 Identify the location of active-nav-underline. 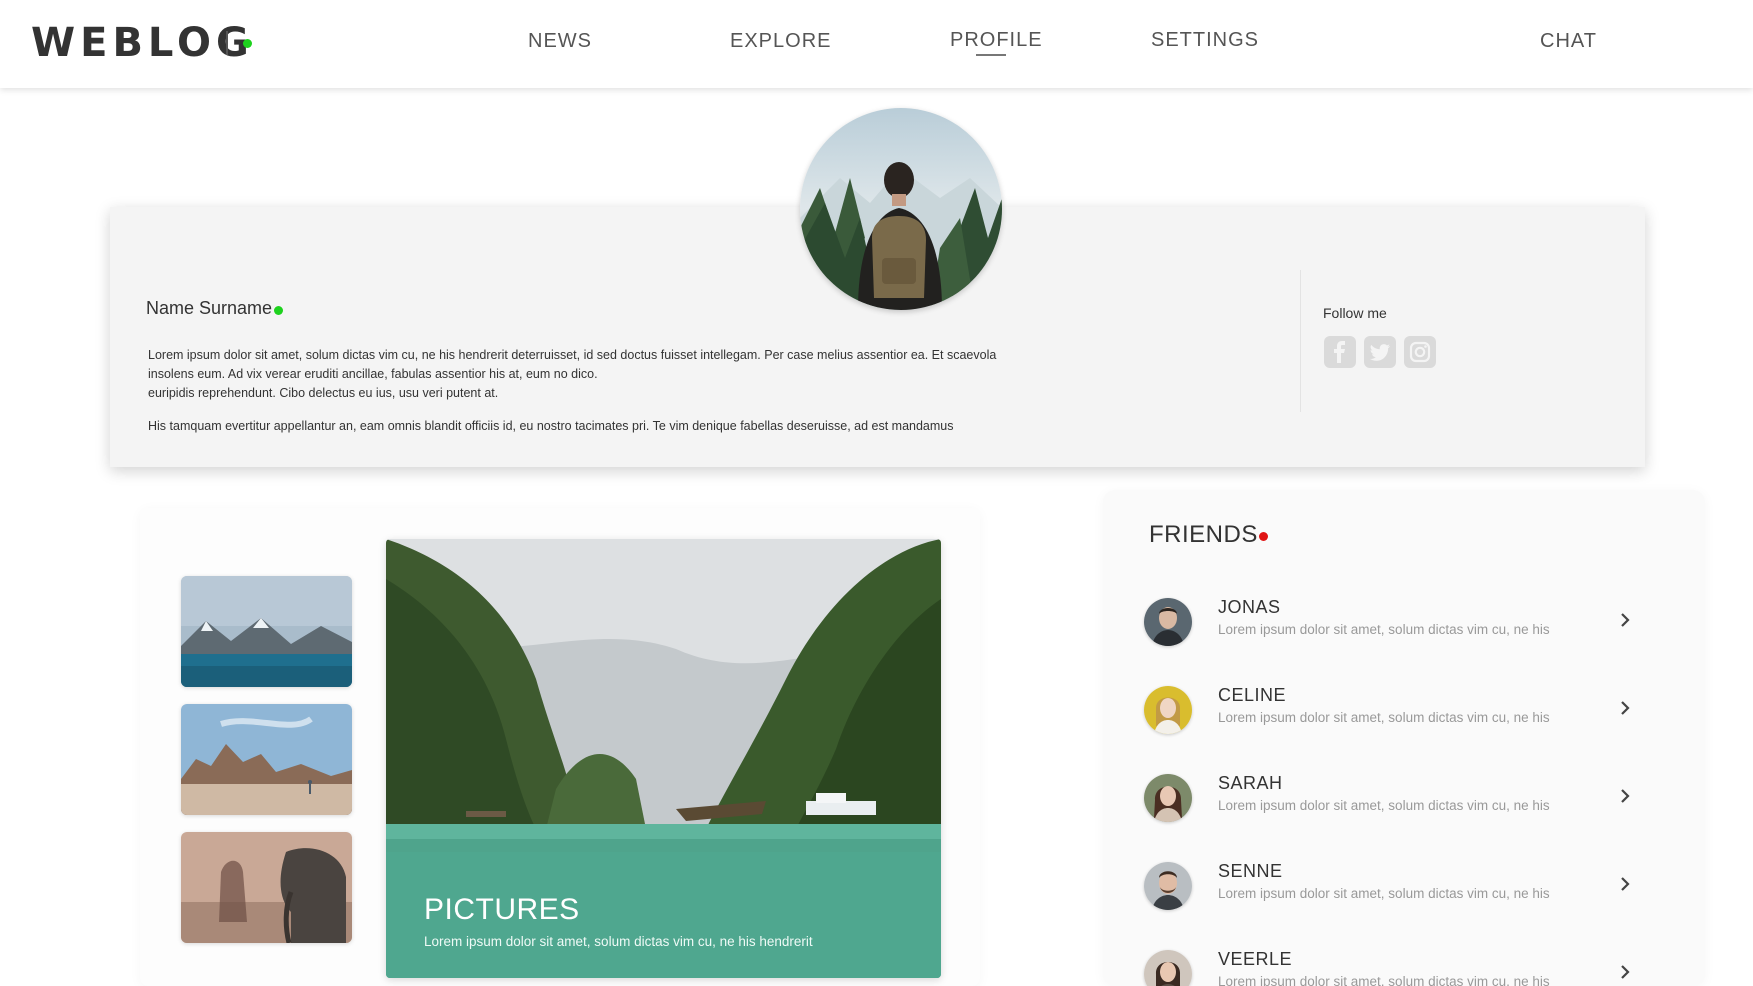
(991, 55).